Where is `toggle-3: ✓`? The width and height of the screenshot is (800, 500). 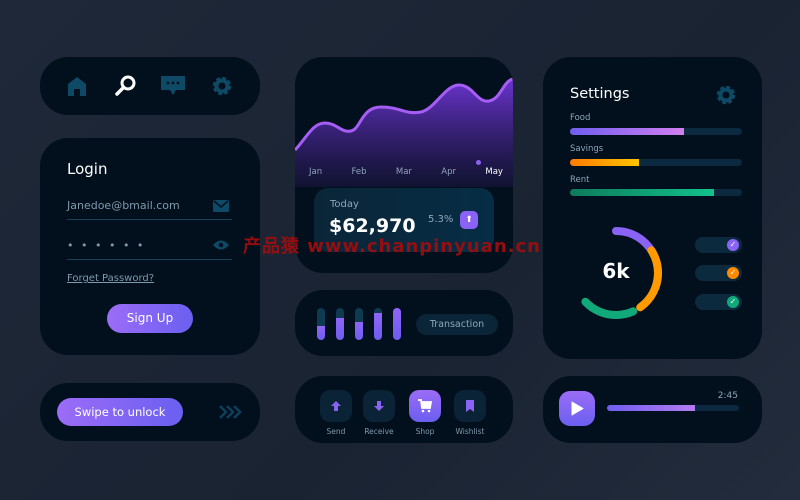
toggle-3: ✓ is located at coordinates (718, 302).